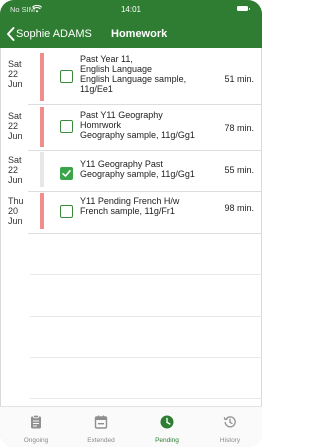  I want to click on navigation-bar: Sophie ADAMS Homework, so click(131, 34).